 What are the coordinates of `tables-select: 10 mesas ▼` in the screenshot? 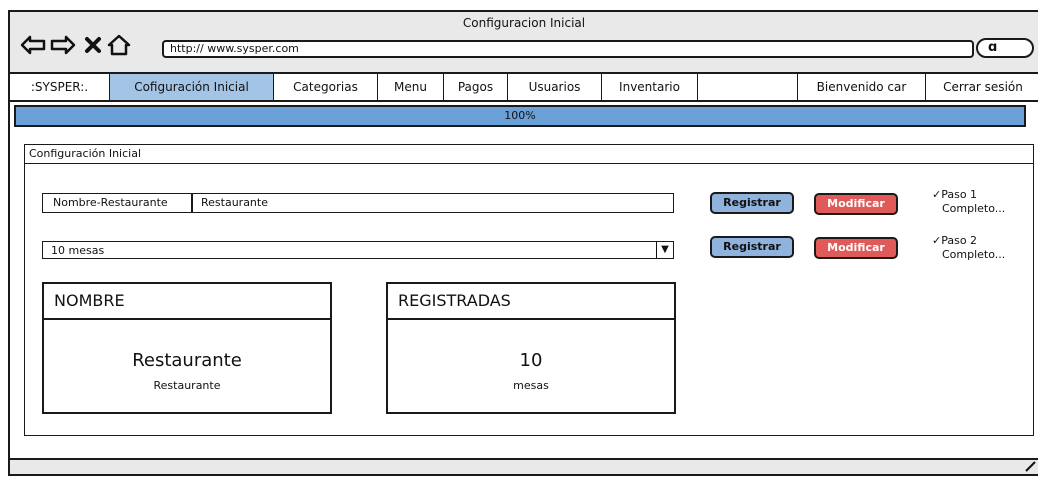 It's located at (358, 250).